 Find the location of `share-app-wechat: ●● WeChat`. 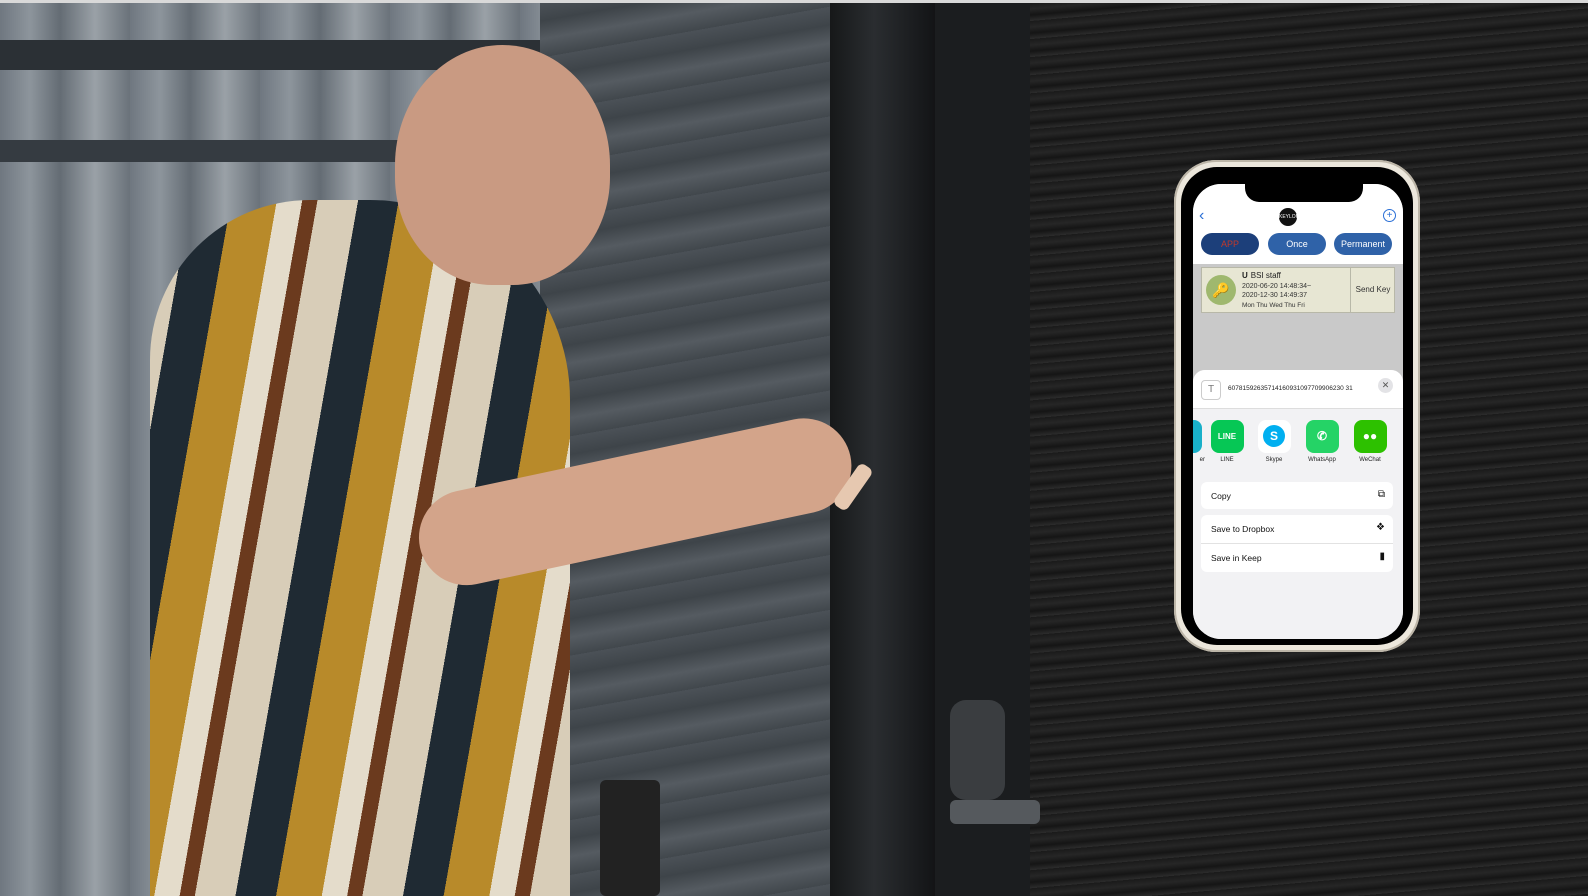

share-app-wechat: ●● WeChat is located at coordinates (1370, 441).